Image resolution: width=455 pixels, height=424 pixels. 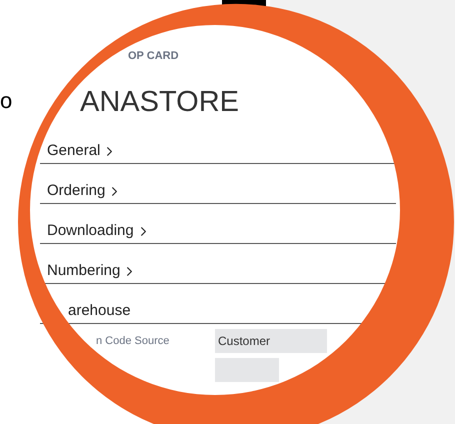 I want to click on card-title: ANASTORE, so click(x=160, y=102).